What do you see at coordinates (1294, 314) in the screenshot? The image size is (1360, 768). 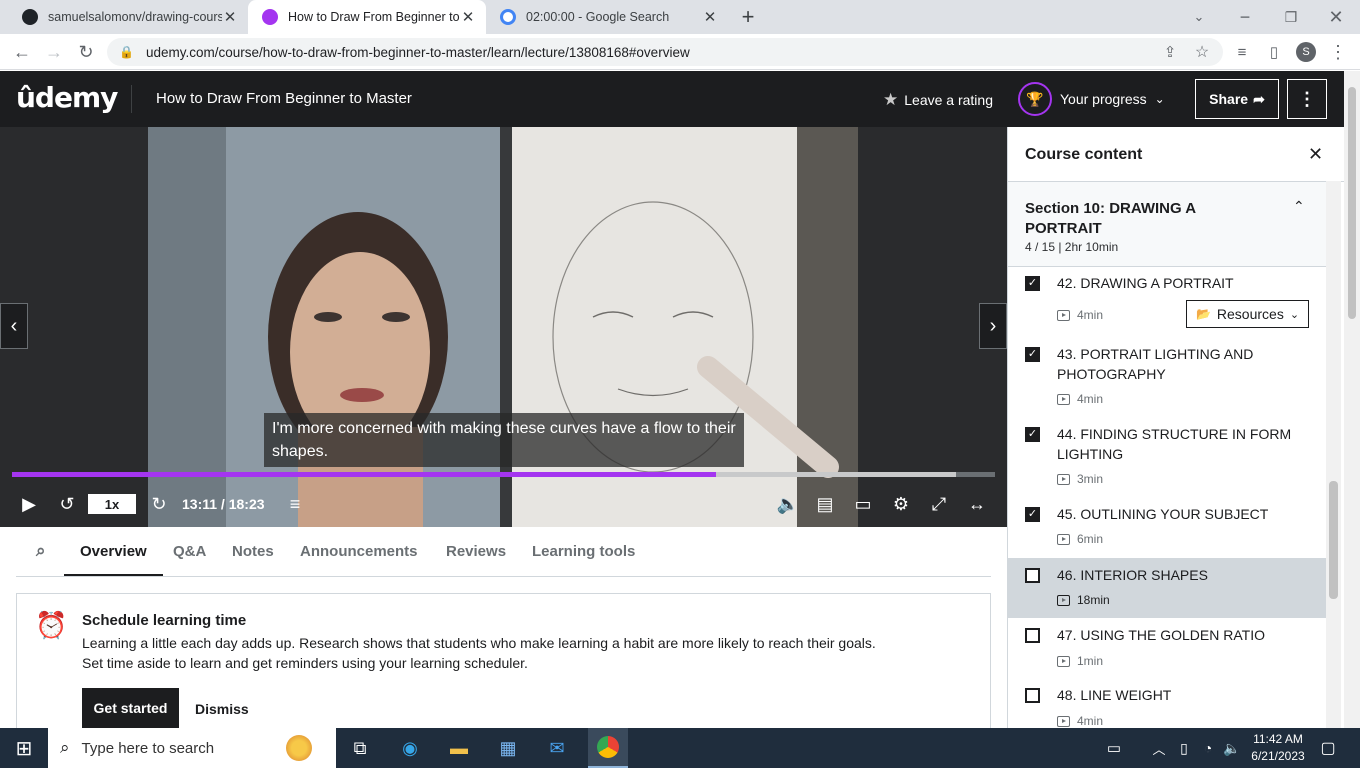 I see `chevron-down-icon: ⌄` at bounding box center [1294, 314].